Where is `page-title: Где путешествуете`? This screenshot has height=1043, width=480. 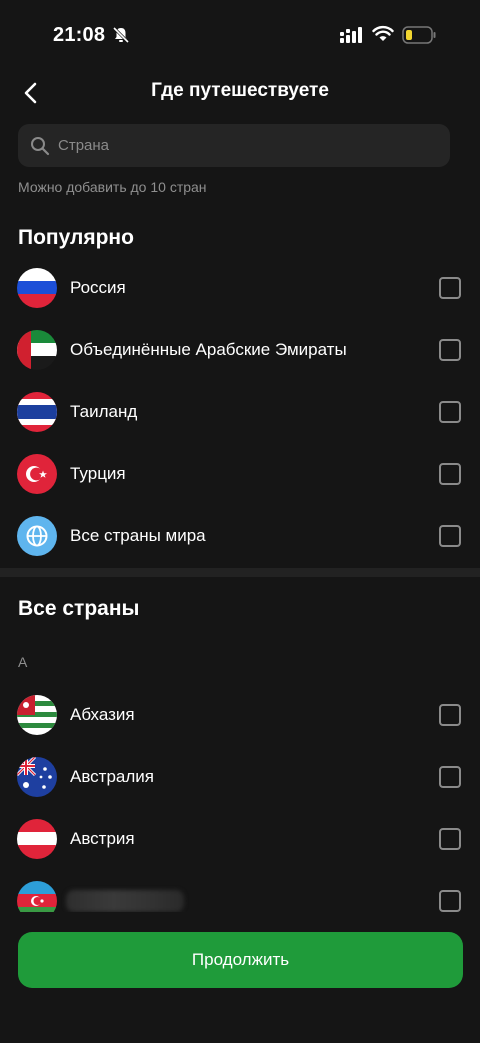 page-title: Где путешествуете is located at coordinates (240, 90).